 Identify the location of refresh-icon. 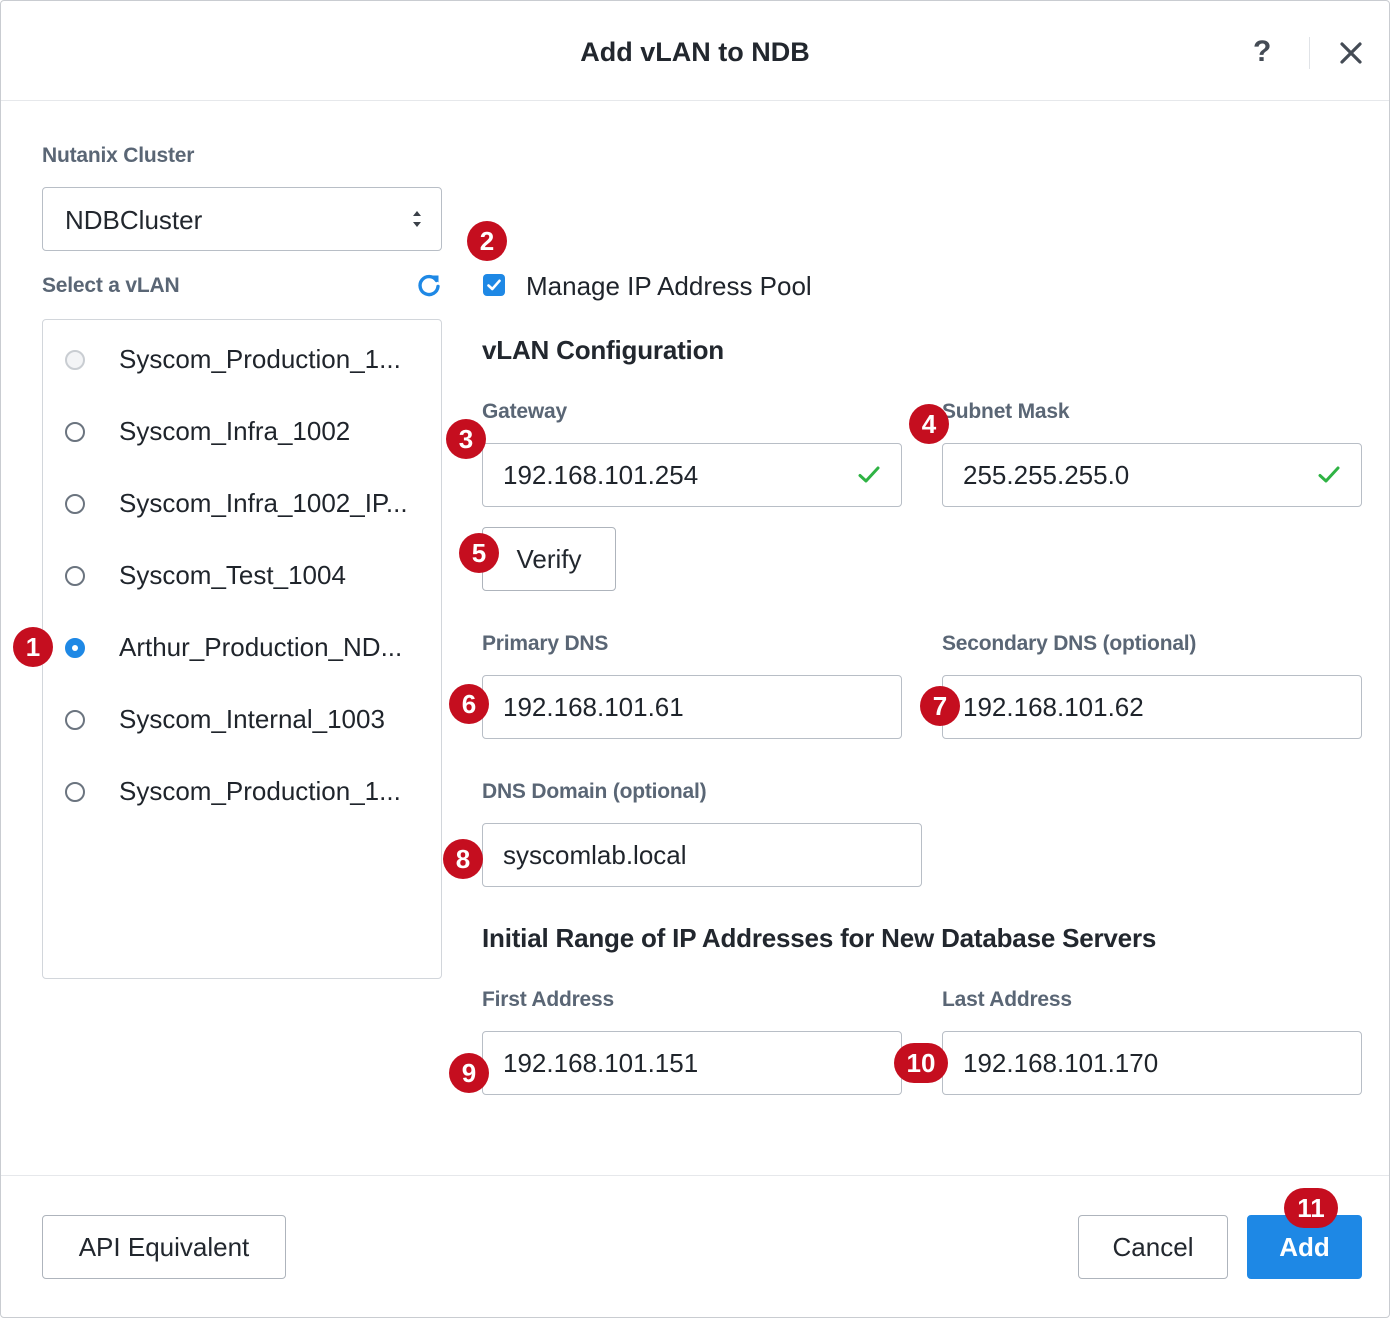
(429, 285).